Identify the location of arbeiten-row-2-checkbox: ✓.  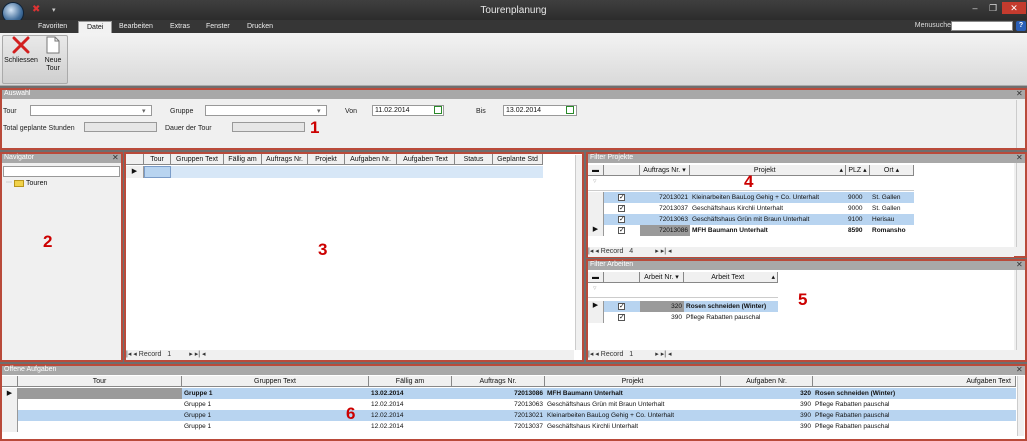
(621, 317).